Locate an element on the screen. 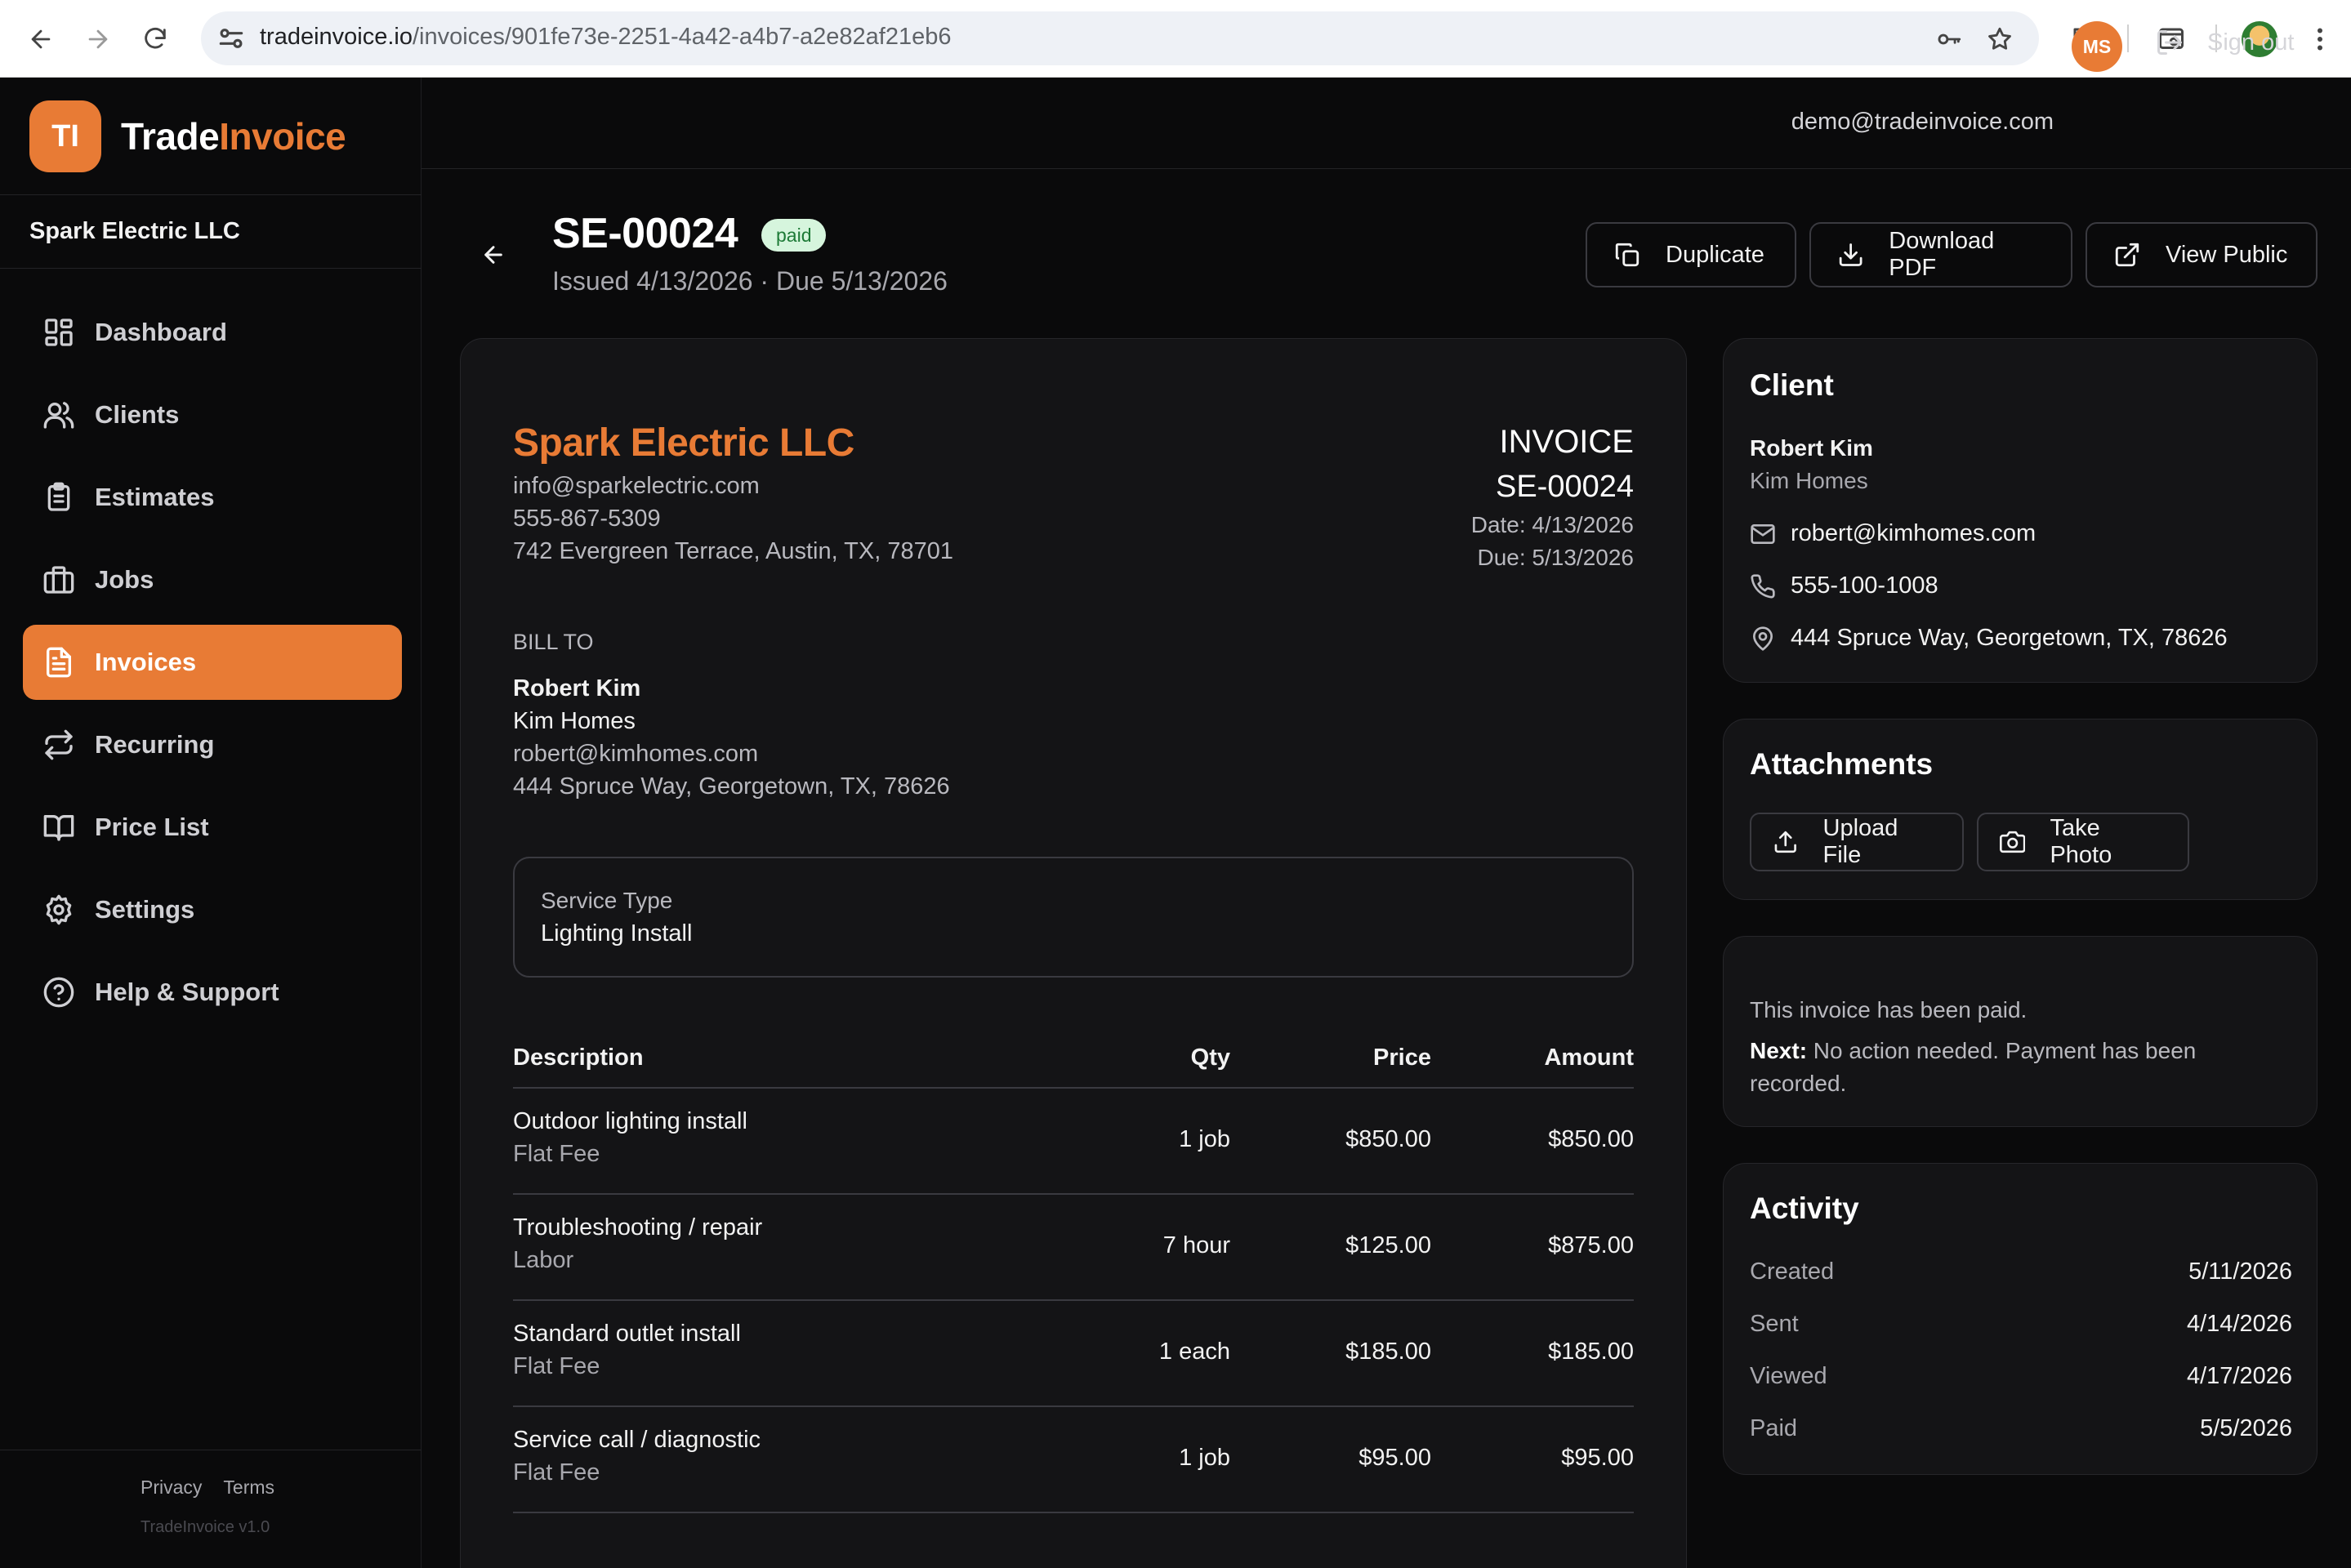  sidebar-item-help: Help & Support is located at coordinates (212, 992).